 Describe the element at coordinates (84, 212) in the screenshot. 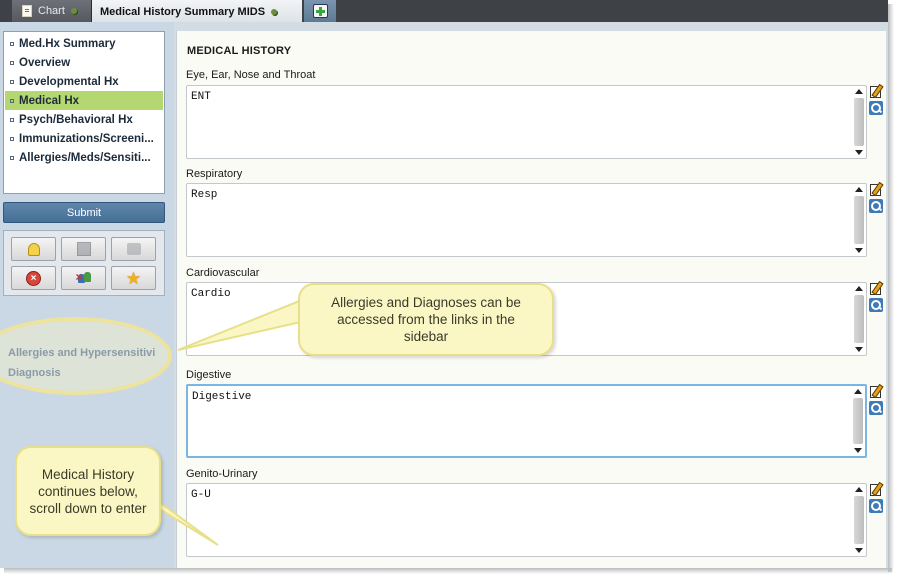

I see `submit-button: Submit` at that location.